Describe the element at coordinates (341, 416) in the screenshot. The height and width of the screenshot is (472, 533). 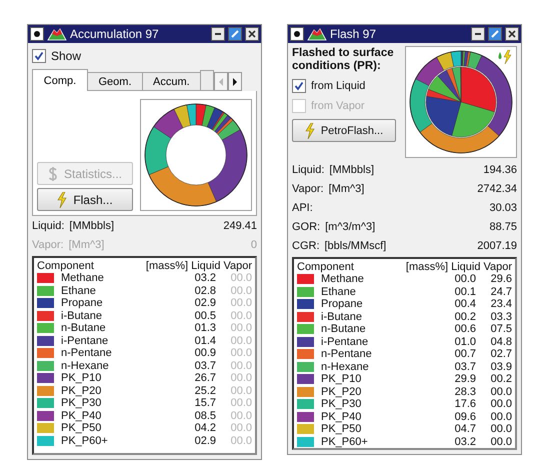
I see `component-name: PK_P40` at that location.